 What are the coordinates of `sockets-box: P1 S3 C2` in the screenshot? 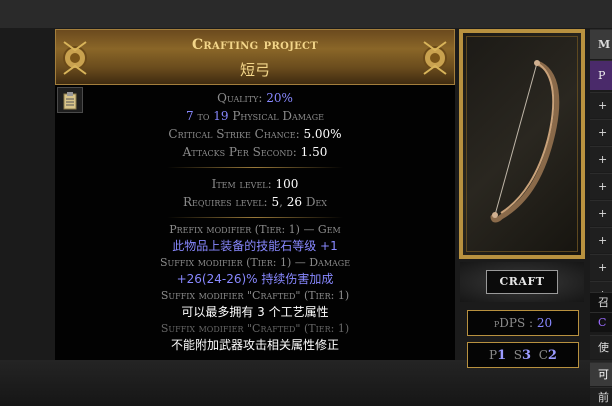 It's located at (523, 355).